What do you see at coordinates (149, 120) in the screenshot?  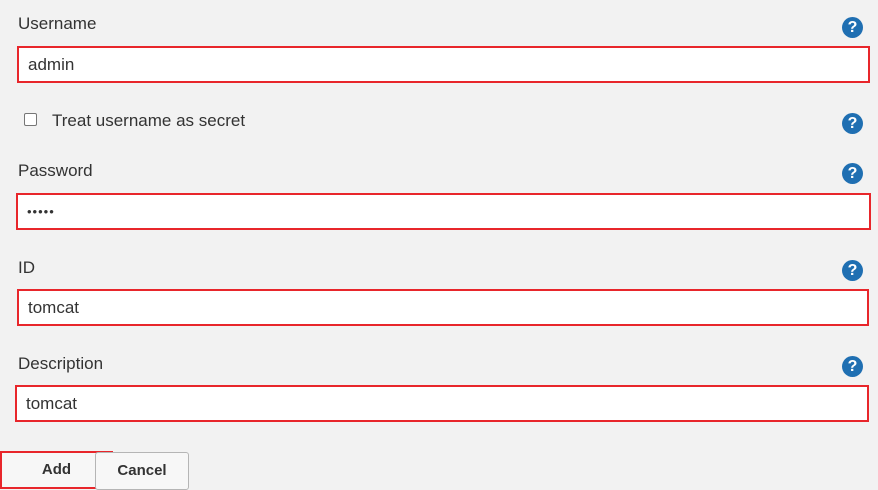 I see `treat-username-secret-label: Treat username as secret` at bounding box center [149, 120].